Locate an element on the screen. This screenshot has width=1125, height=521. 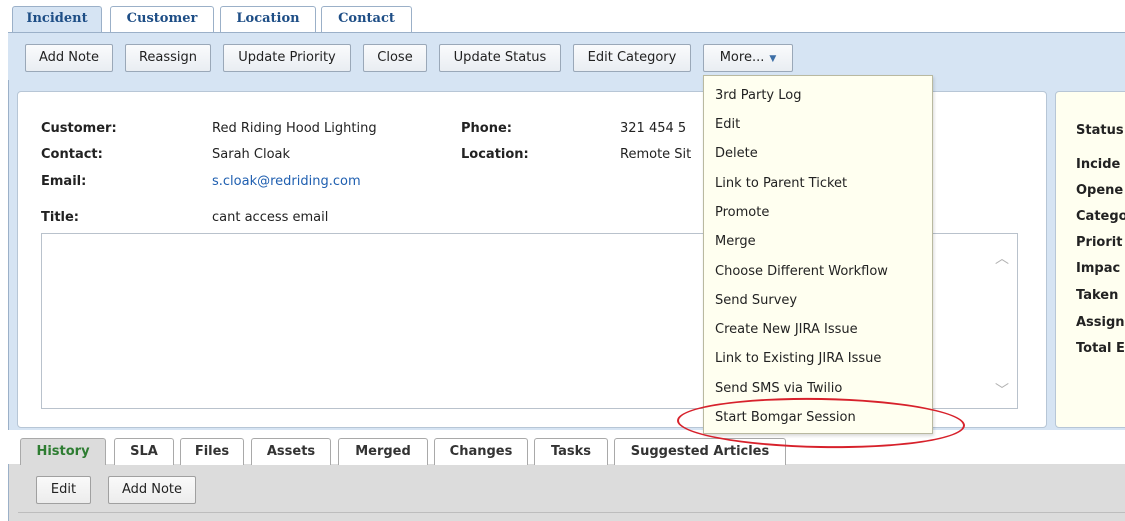
scroll-down-icon: ﹀ is located at coordinates (1002, 390).